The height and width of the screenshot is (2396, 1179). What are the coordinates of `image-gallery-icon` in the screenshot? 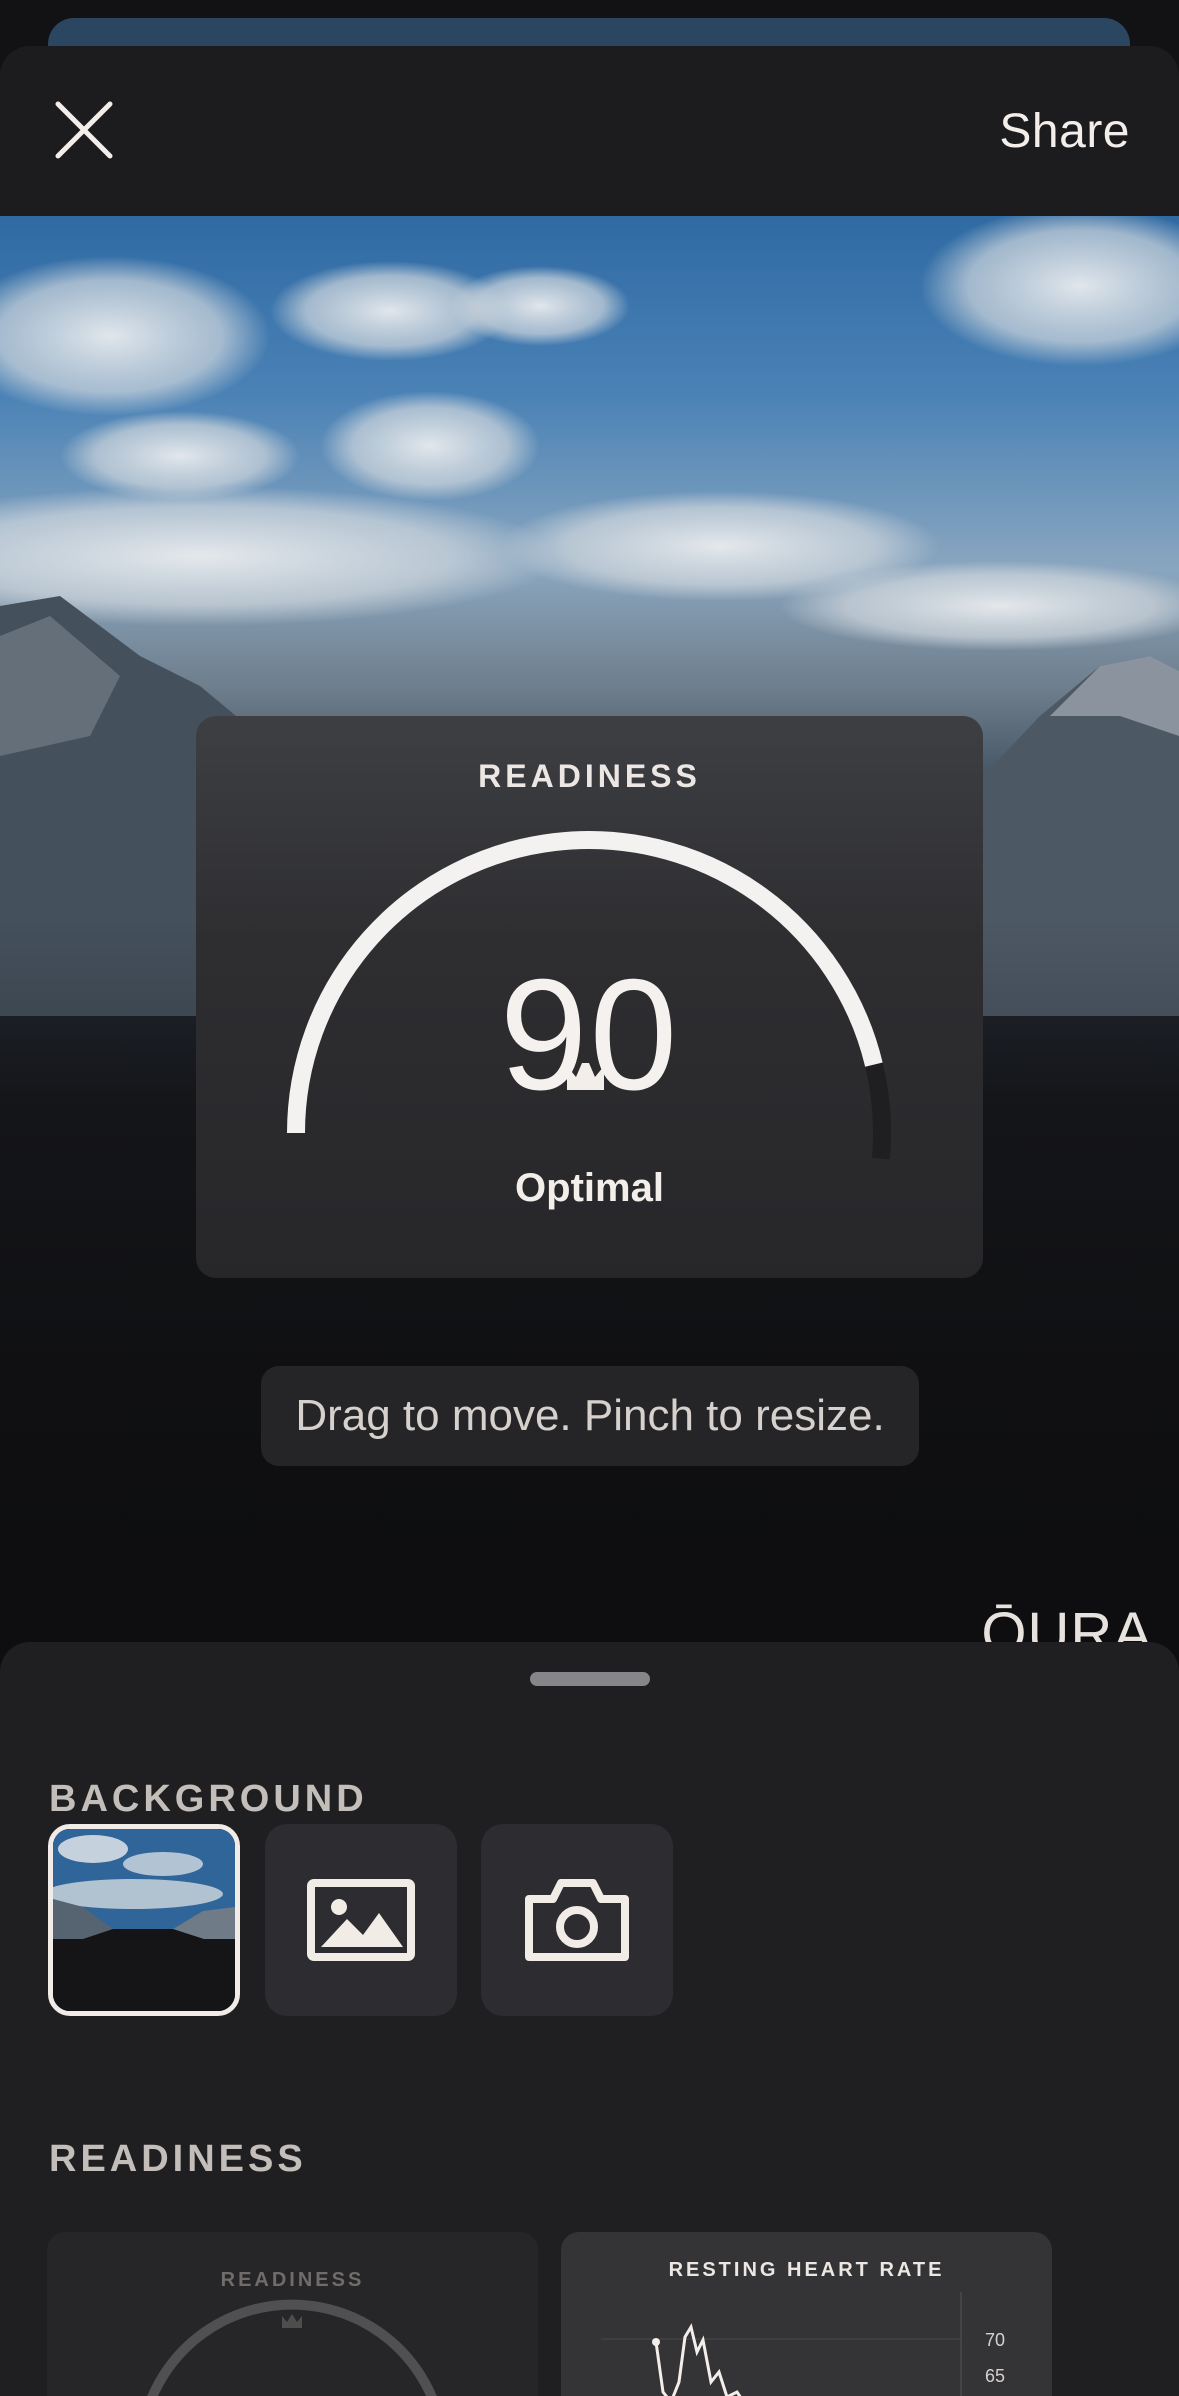 It's located at (361, 1920).